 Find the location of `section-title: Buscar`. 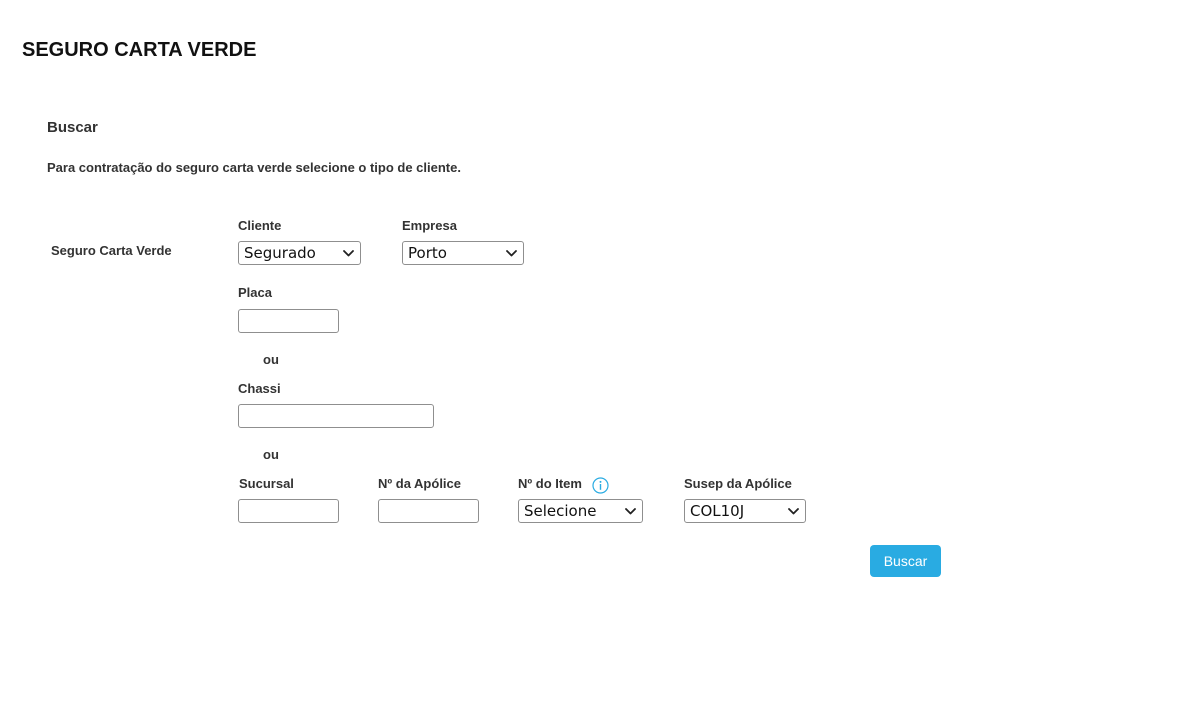

section-title: Buscar is located at coordinates (72, 127).